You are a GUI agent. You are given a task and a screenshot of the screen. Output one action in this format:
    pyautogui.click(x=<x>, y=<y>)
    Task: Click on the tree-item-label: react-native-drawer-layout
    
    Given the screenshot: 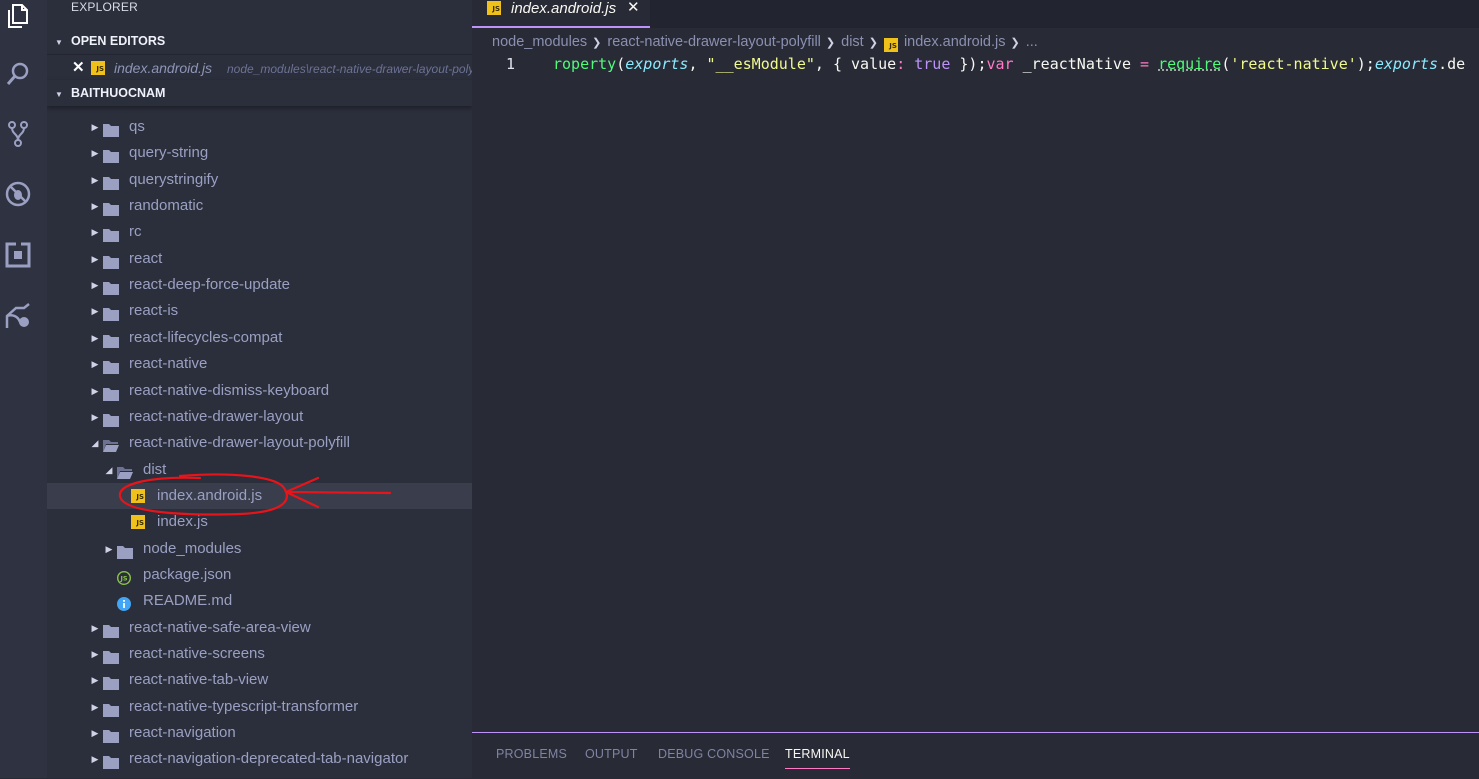 What is the action you would take?
    pyautogui.click(x=216, y=416)
    